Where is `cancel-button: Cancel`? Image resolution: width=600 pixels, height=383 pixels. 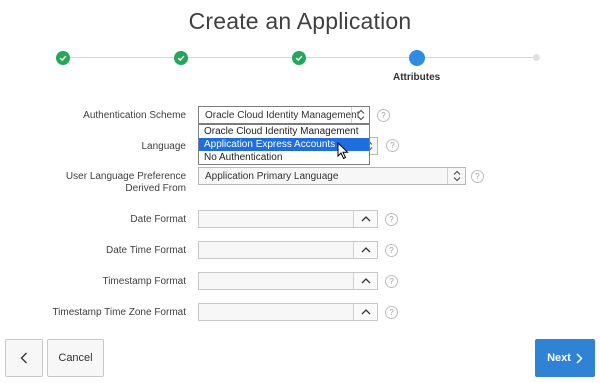 cancel-button: Cancel is located at coordinates (75, 358).